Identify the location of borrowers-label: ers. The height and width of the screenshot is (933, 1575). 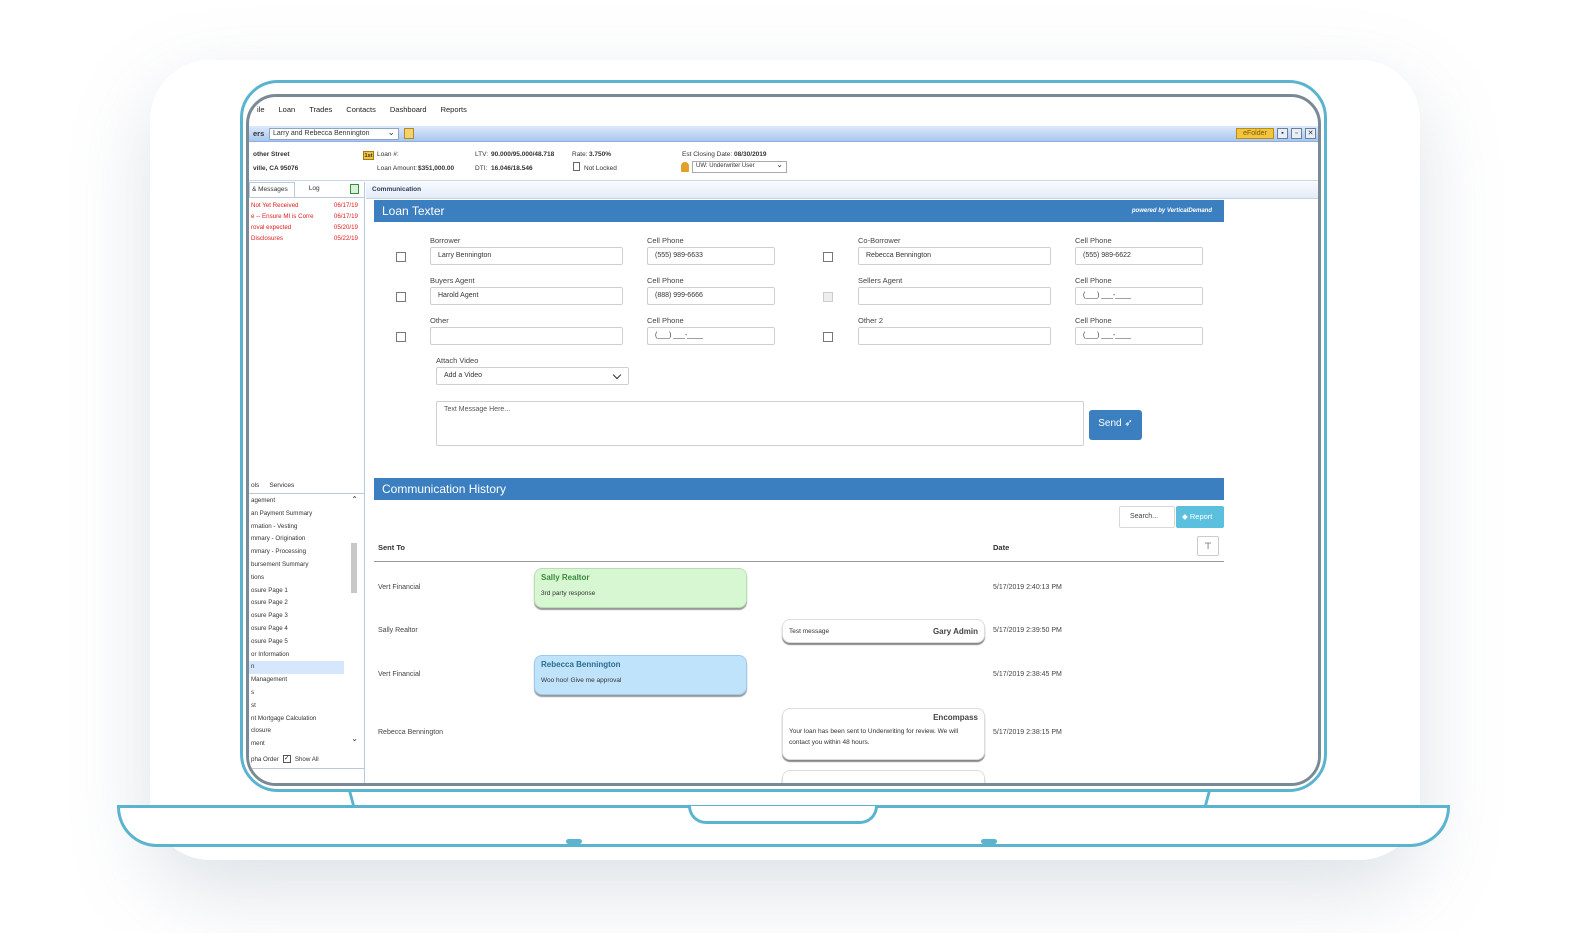
(259, 133).